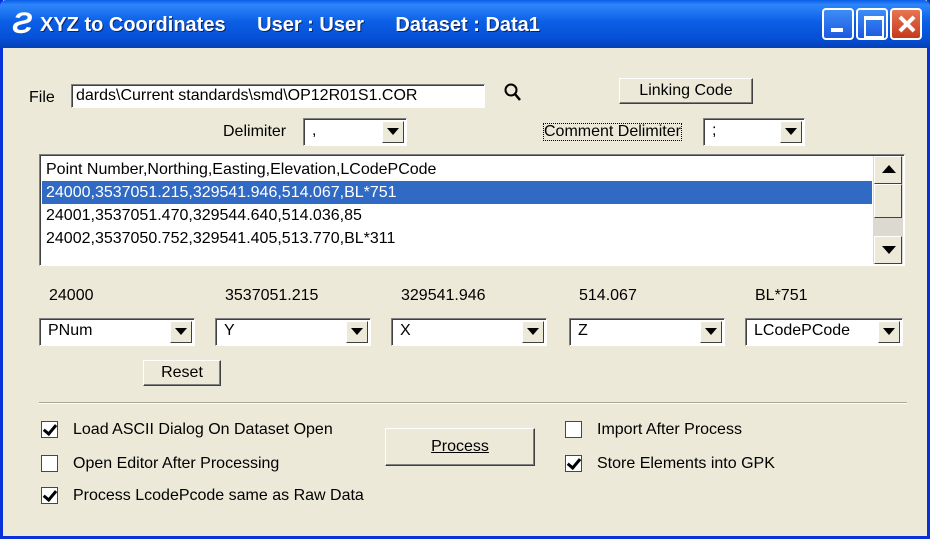 This screenshot has width=930, height=539. What do you see at coordinates (888, 250) in the screenshot?
I see `scroll-down-icon` at bounding box center [888, 250].